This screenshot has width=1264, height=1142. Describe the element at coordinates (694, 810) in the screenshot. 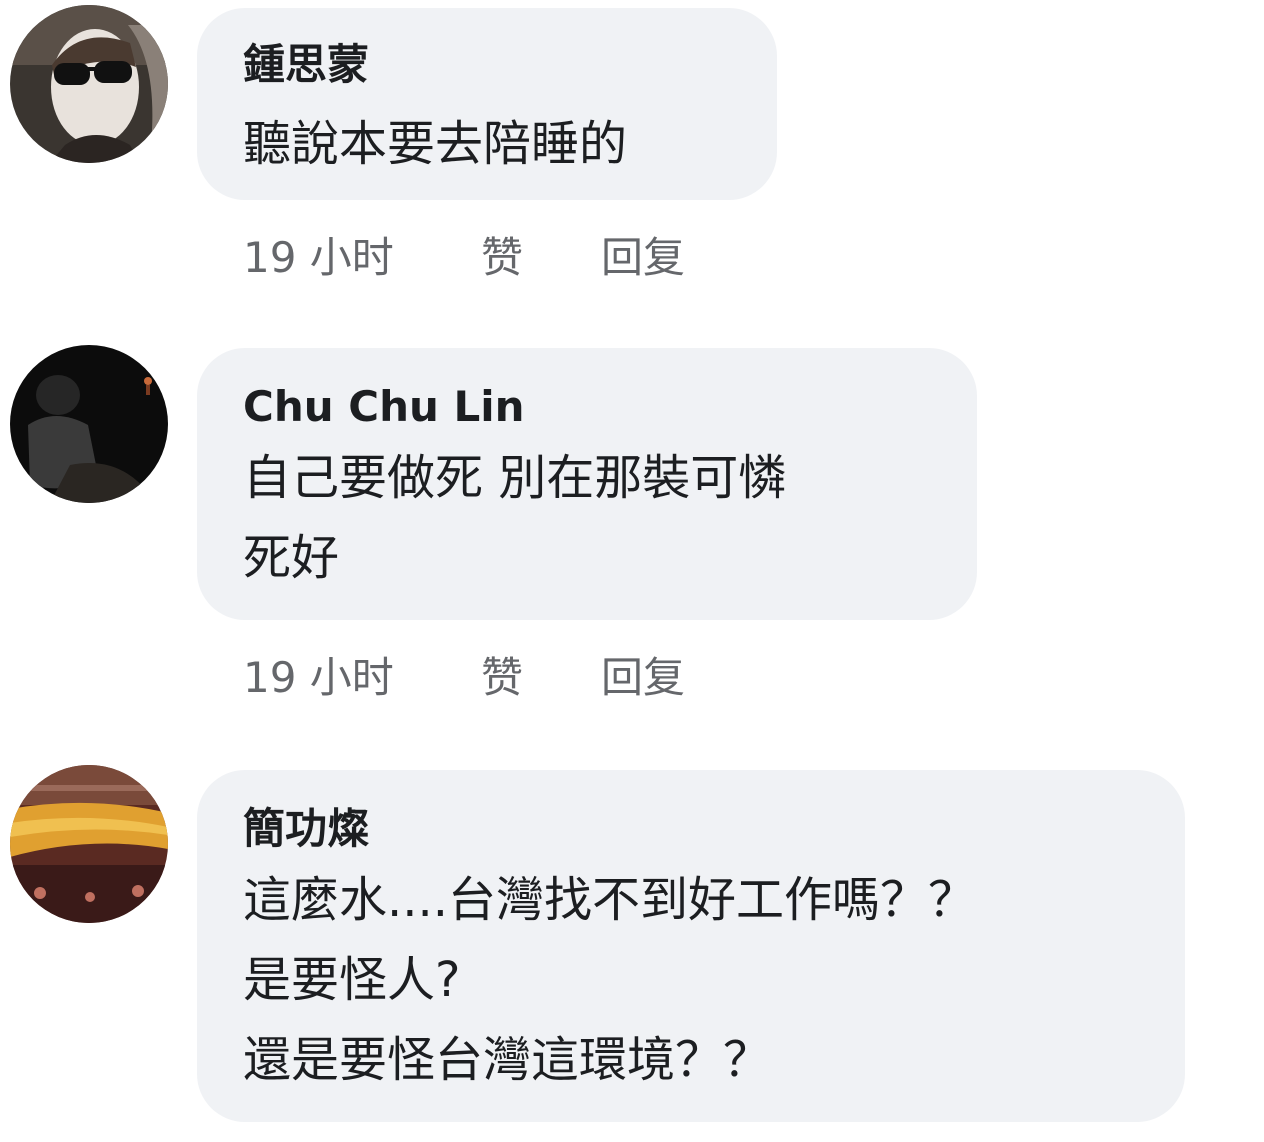

I see `comment-author: 簡功燦` at that location.